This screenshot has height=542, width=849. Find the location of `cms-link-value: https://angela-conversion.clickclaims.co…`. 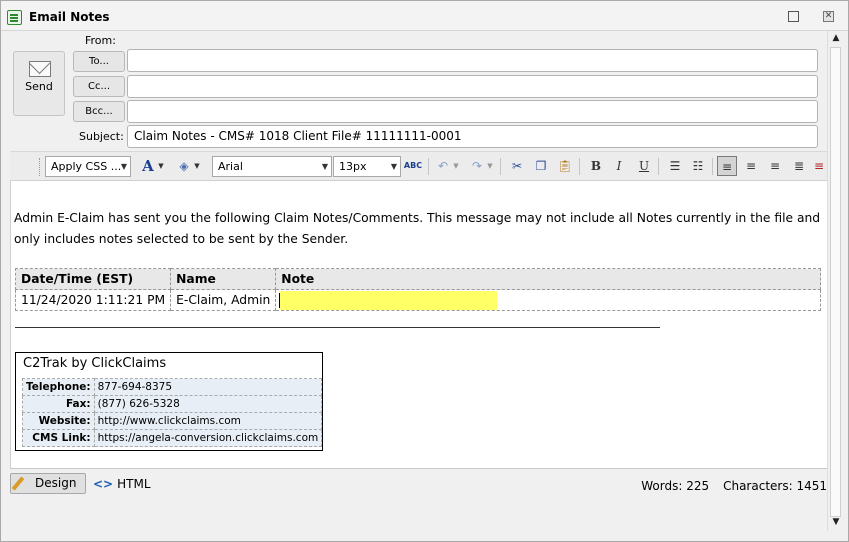

cms-link-value: https://angela-conversion.clickclaims.co… is located at coordinates (208, 438).